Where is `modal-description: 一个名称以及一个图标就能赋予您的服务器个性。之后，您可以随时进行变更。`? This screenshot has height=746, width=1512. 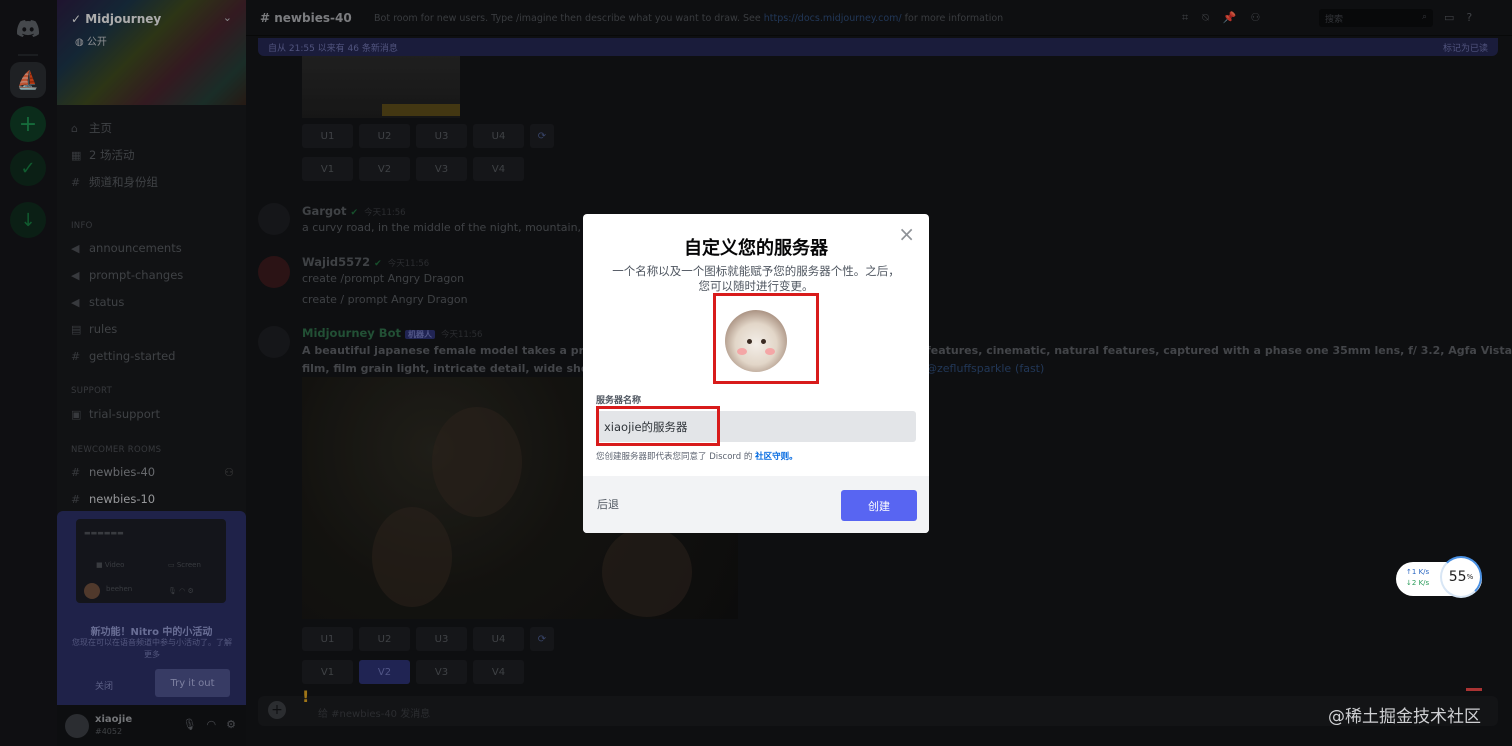
modal-description: 一个名称以及一个图标就能赋予您的服务器个性。之后，您可以随时进行变更。 is located at coordinates (756, 278).